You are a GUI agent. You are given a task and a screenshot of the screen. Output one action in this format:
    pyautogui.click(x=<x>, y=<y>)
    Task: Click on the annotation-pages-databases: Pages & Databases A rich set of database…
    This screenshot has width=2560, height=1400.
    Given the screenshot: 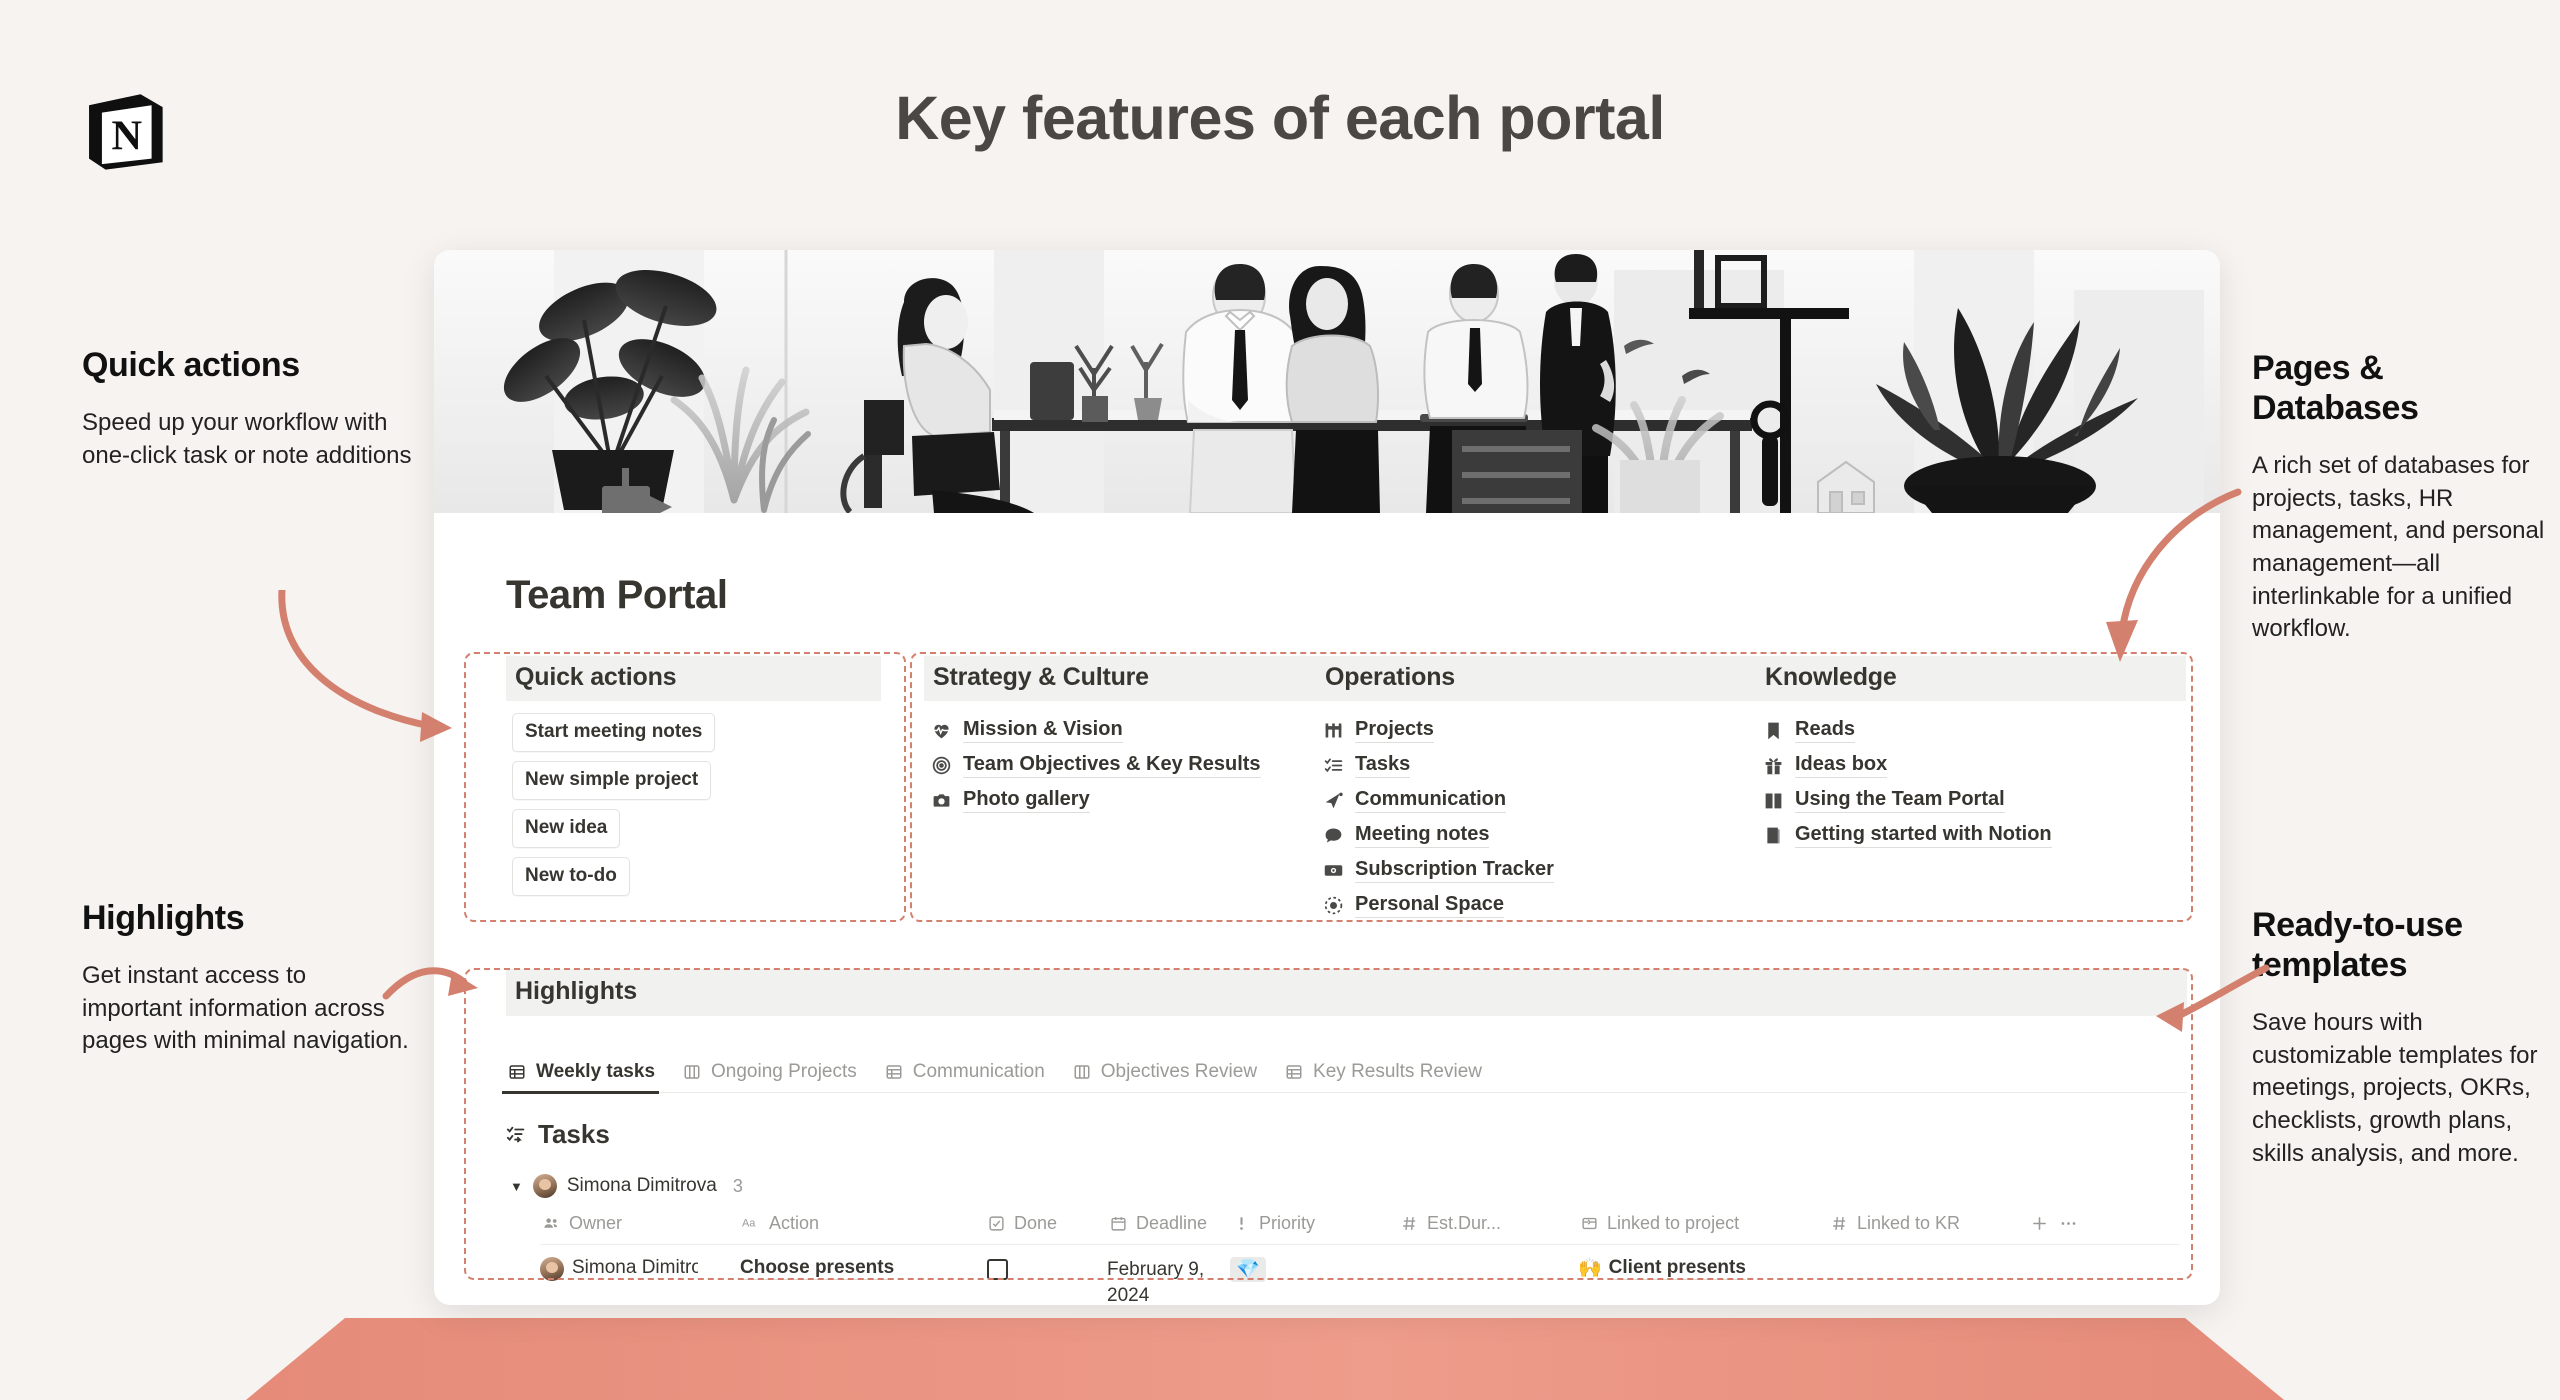 What is the action you would take?
    pyautogui.click(x=2402, y=497)
    